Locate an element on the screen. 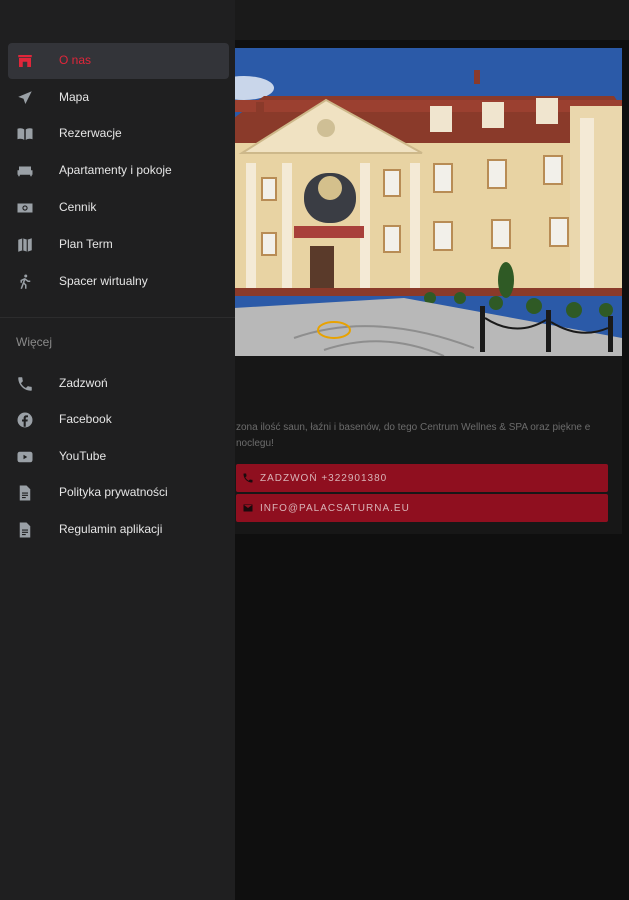  book-icon is located at coordinates (25, 134).